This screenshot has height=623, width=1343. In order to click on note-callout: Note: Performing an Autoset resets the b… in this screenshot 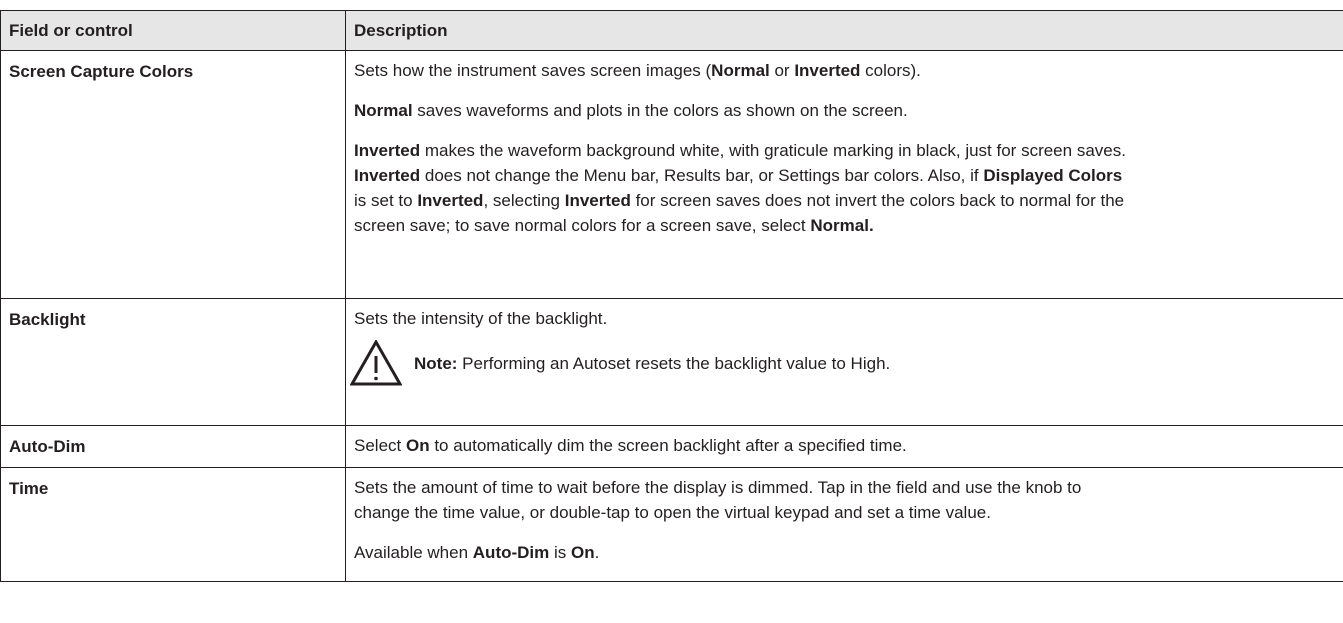, I will do `click(844, 363)`.